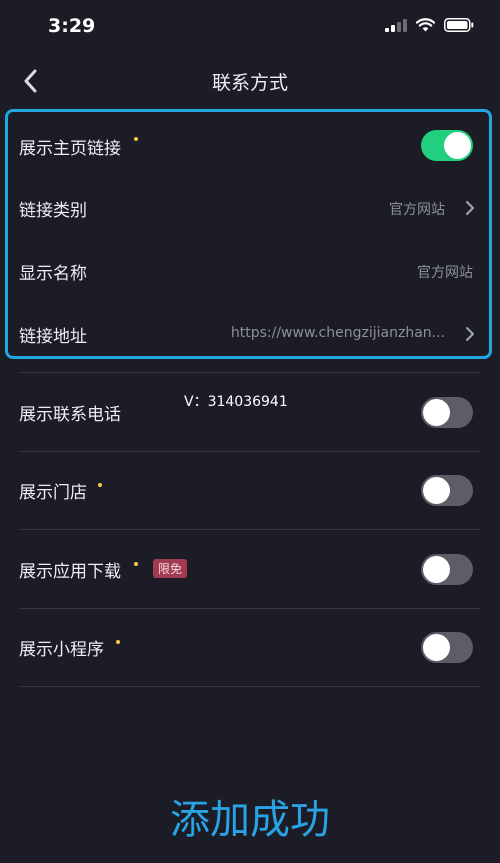 The image size is (500, 863). I want to click on free-badge: 限免, so click(170, 568).